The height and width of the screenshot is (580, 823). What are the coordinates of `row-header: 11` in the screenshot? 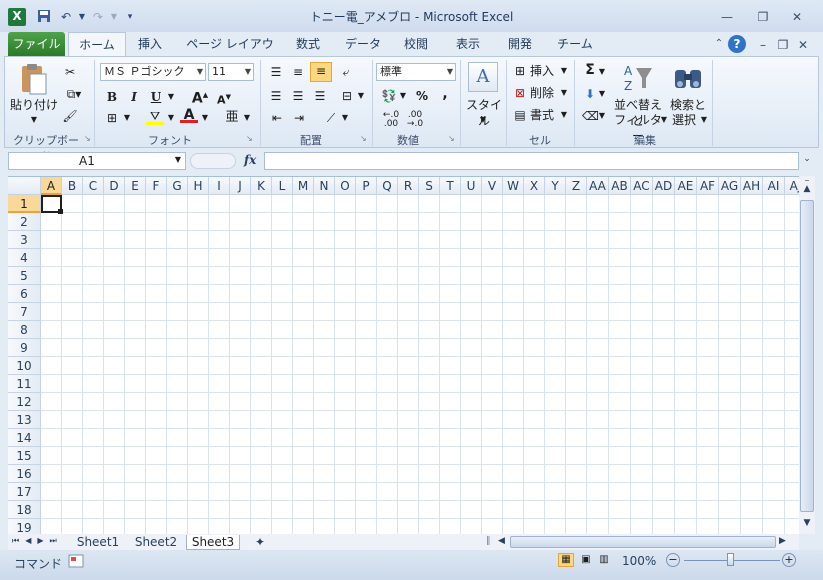 It's located at (24, 384).